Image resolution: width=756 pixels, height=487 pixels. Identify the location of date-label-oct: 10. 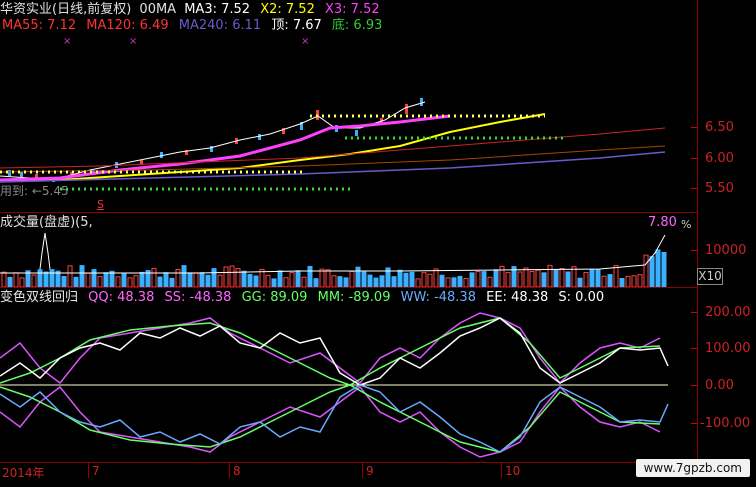
(513, 471).